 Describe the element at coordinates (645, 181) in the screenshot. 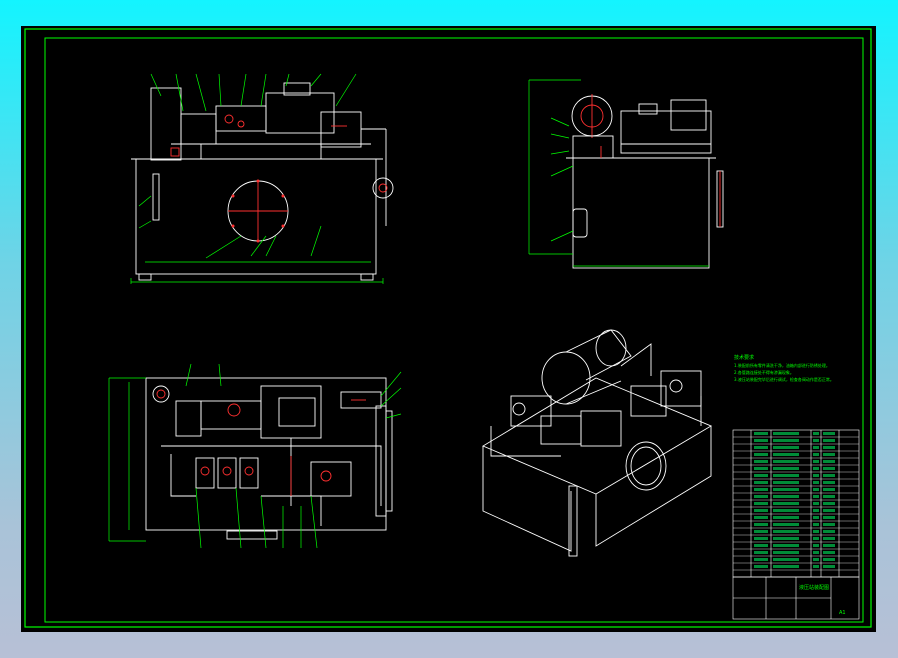

I see `side-view` at that location.